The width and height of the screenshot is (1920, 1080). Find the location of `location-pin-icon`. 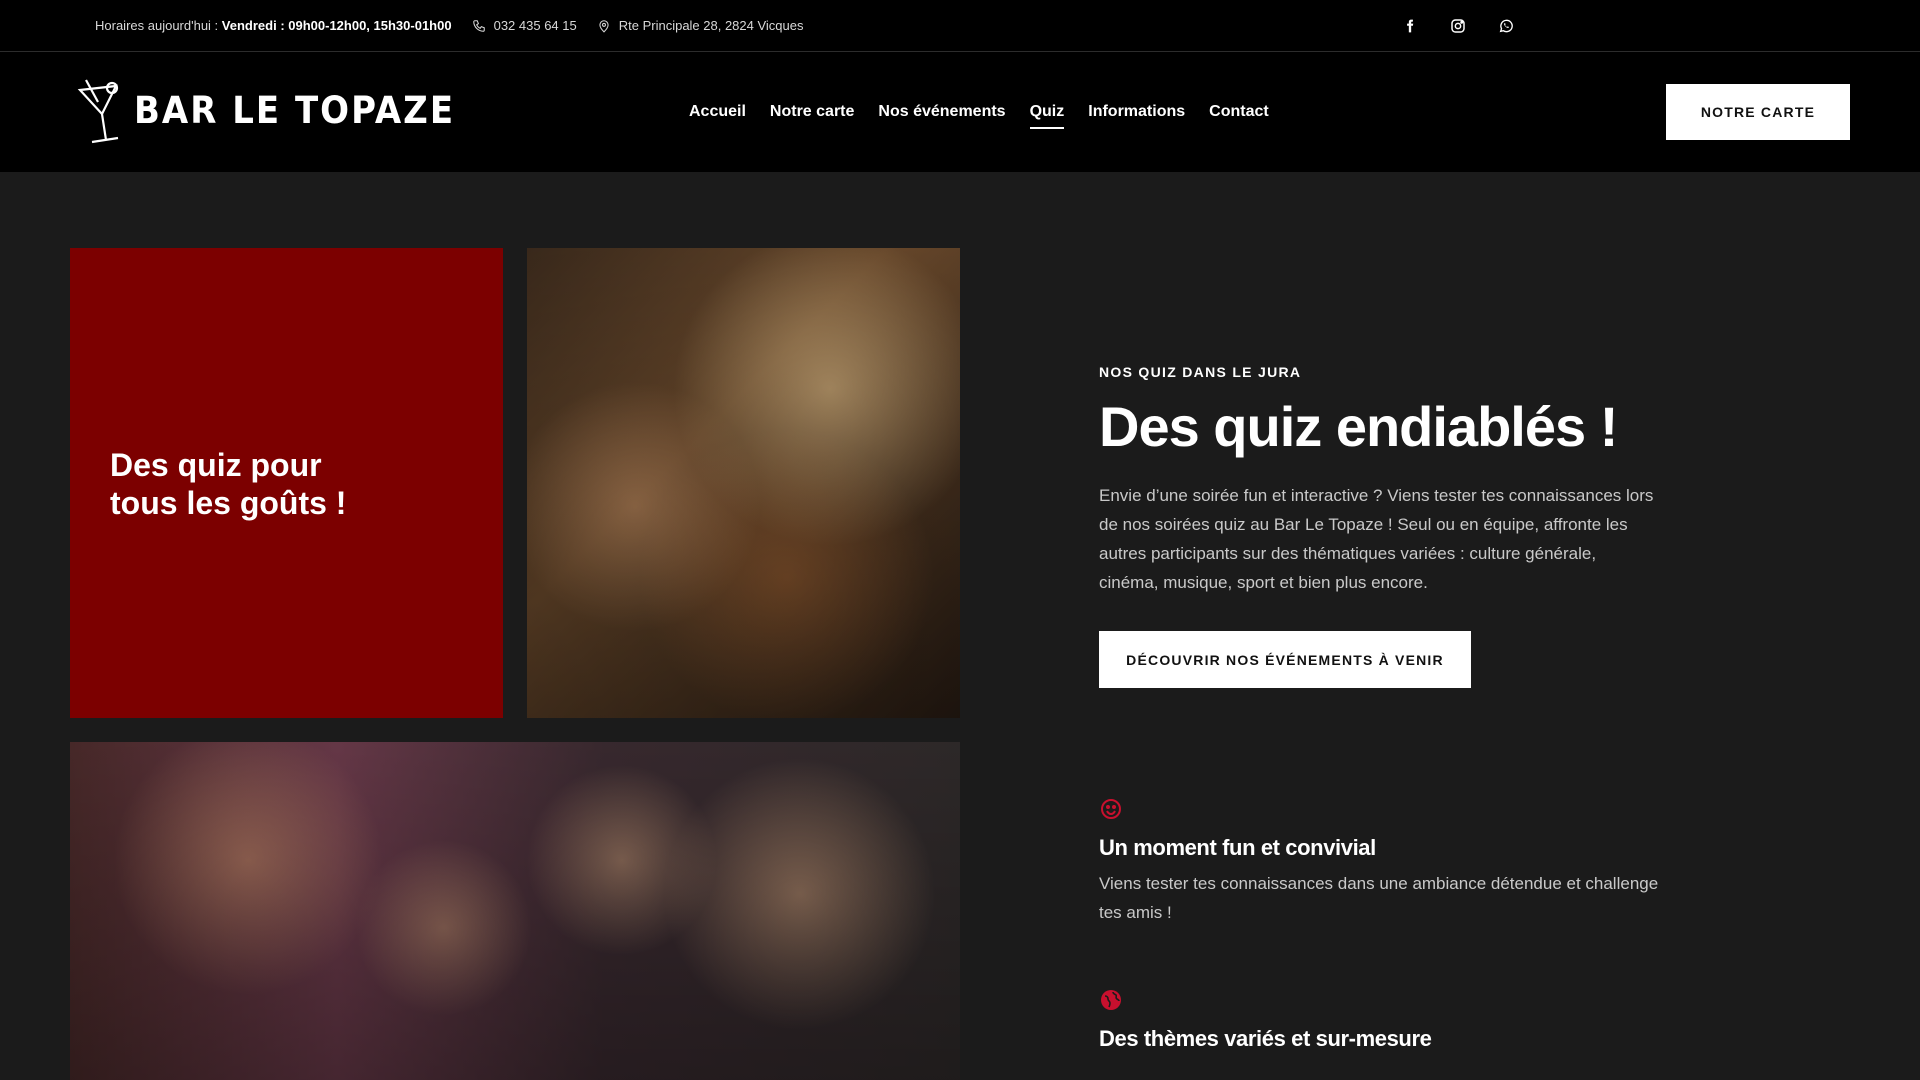

location-pin-icon is located at coordinates (604, 26).